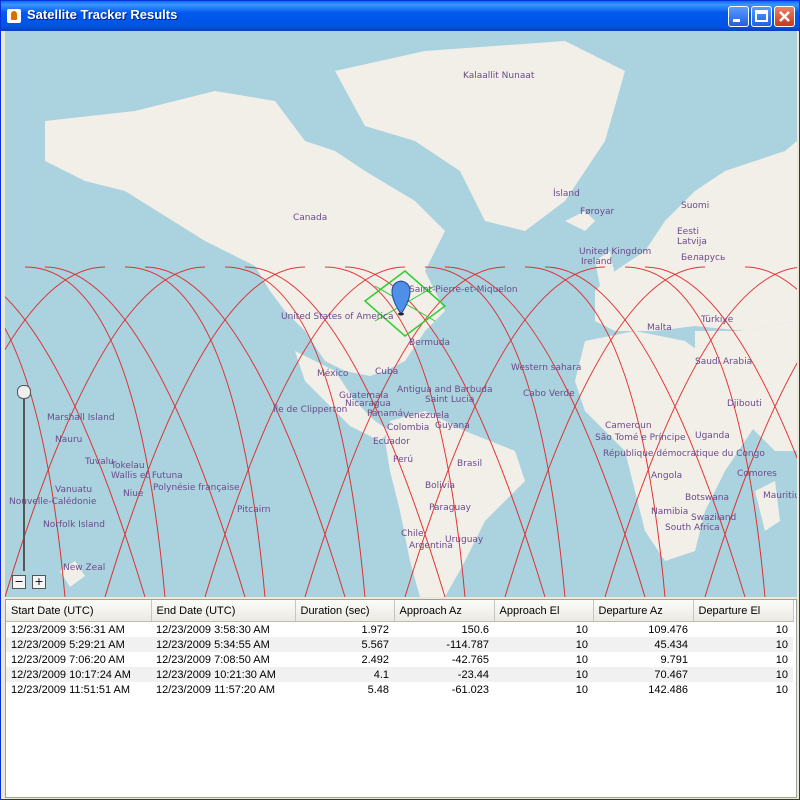 The image size is (800, 800). What do you see at coordinates (387, 372) in the screenshot?
I see `map-label: Cuba` at bounding box center [387, 372].